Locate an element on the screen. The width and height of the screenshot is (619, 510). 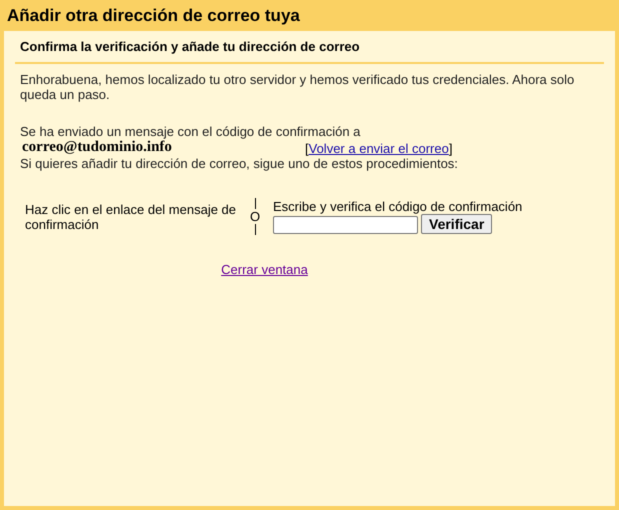
code-label: Escribe y verifica el código de confirmación is located at coordinates (397, 206).